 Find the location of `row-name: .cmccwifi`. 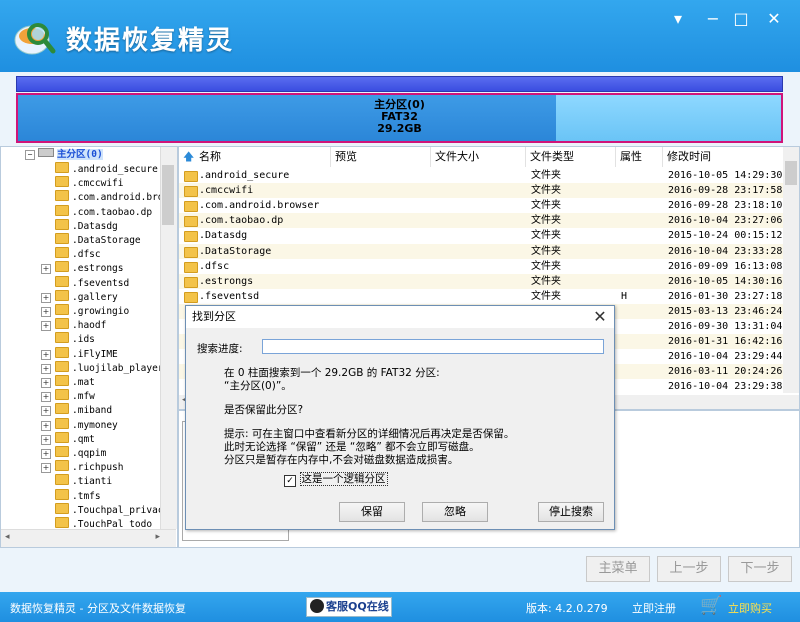

row-name: .cmccwifi is located at coordinates (226, 191).